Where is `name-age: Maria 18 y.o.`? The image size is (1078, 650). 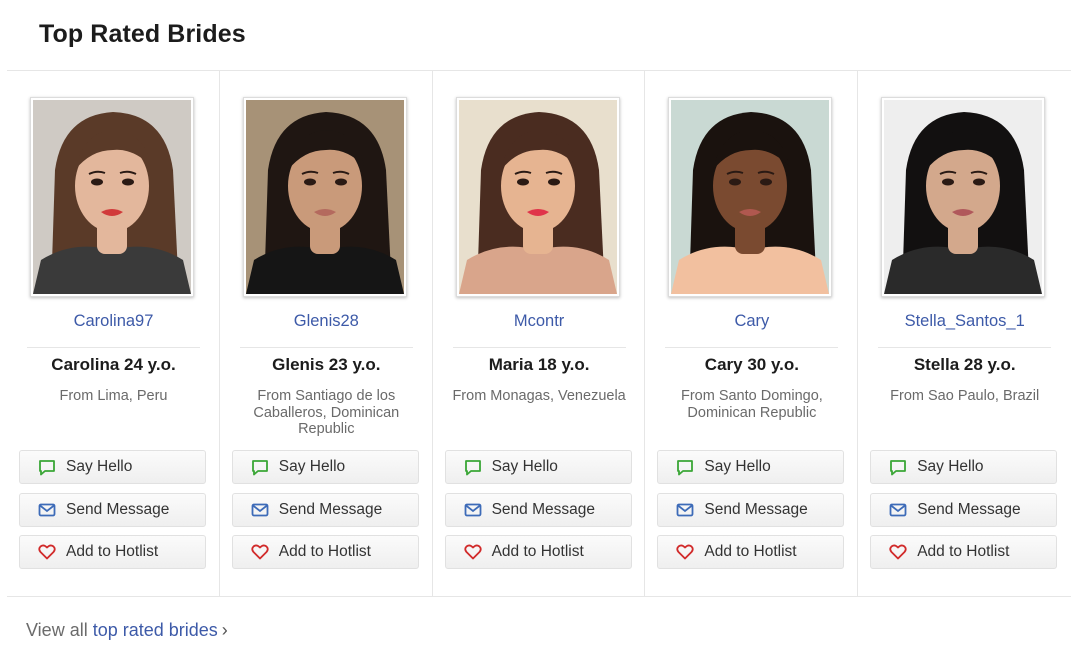
name-age: Maria 18 y.o. is located at coordinates (539, 364).